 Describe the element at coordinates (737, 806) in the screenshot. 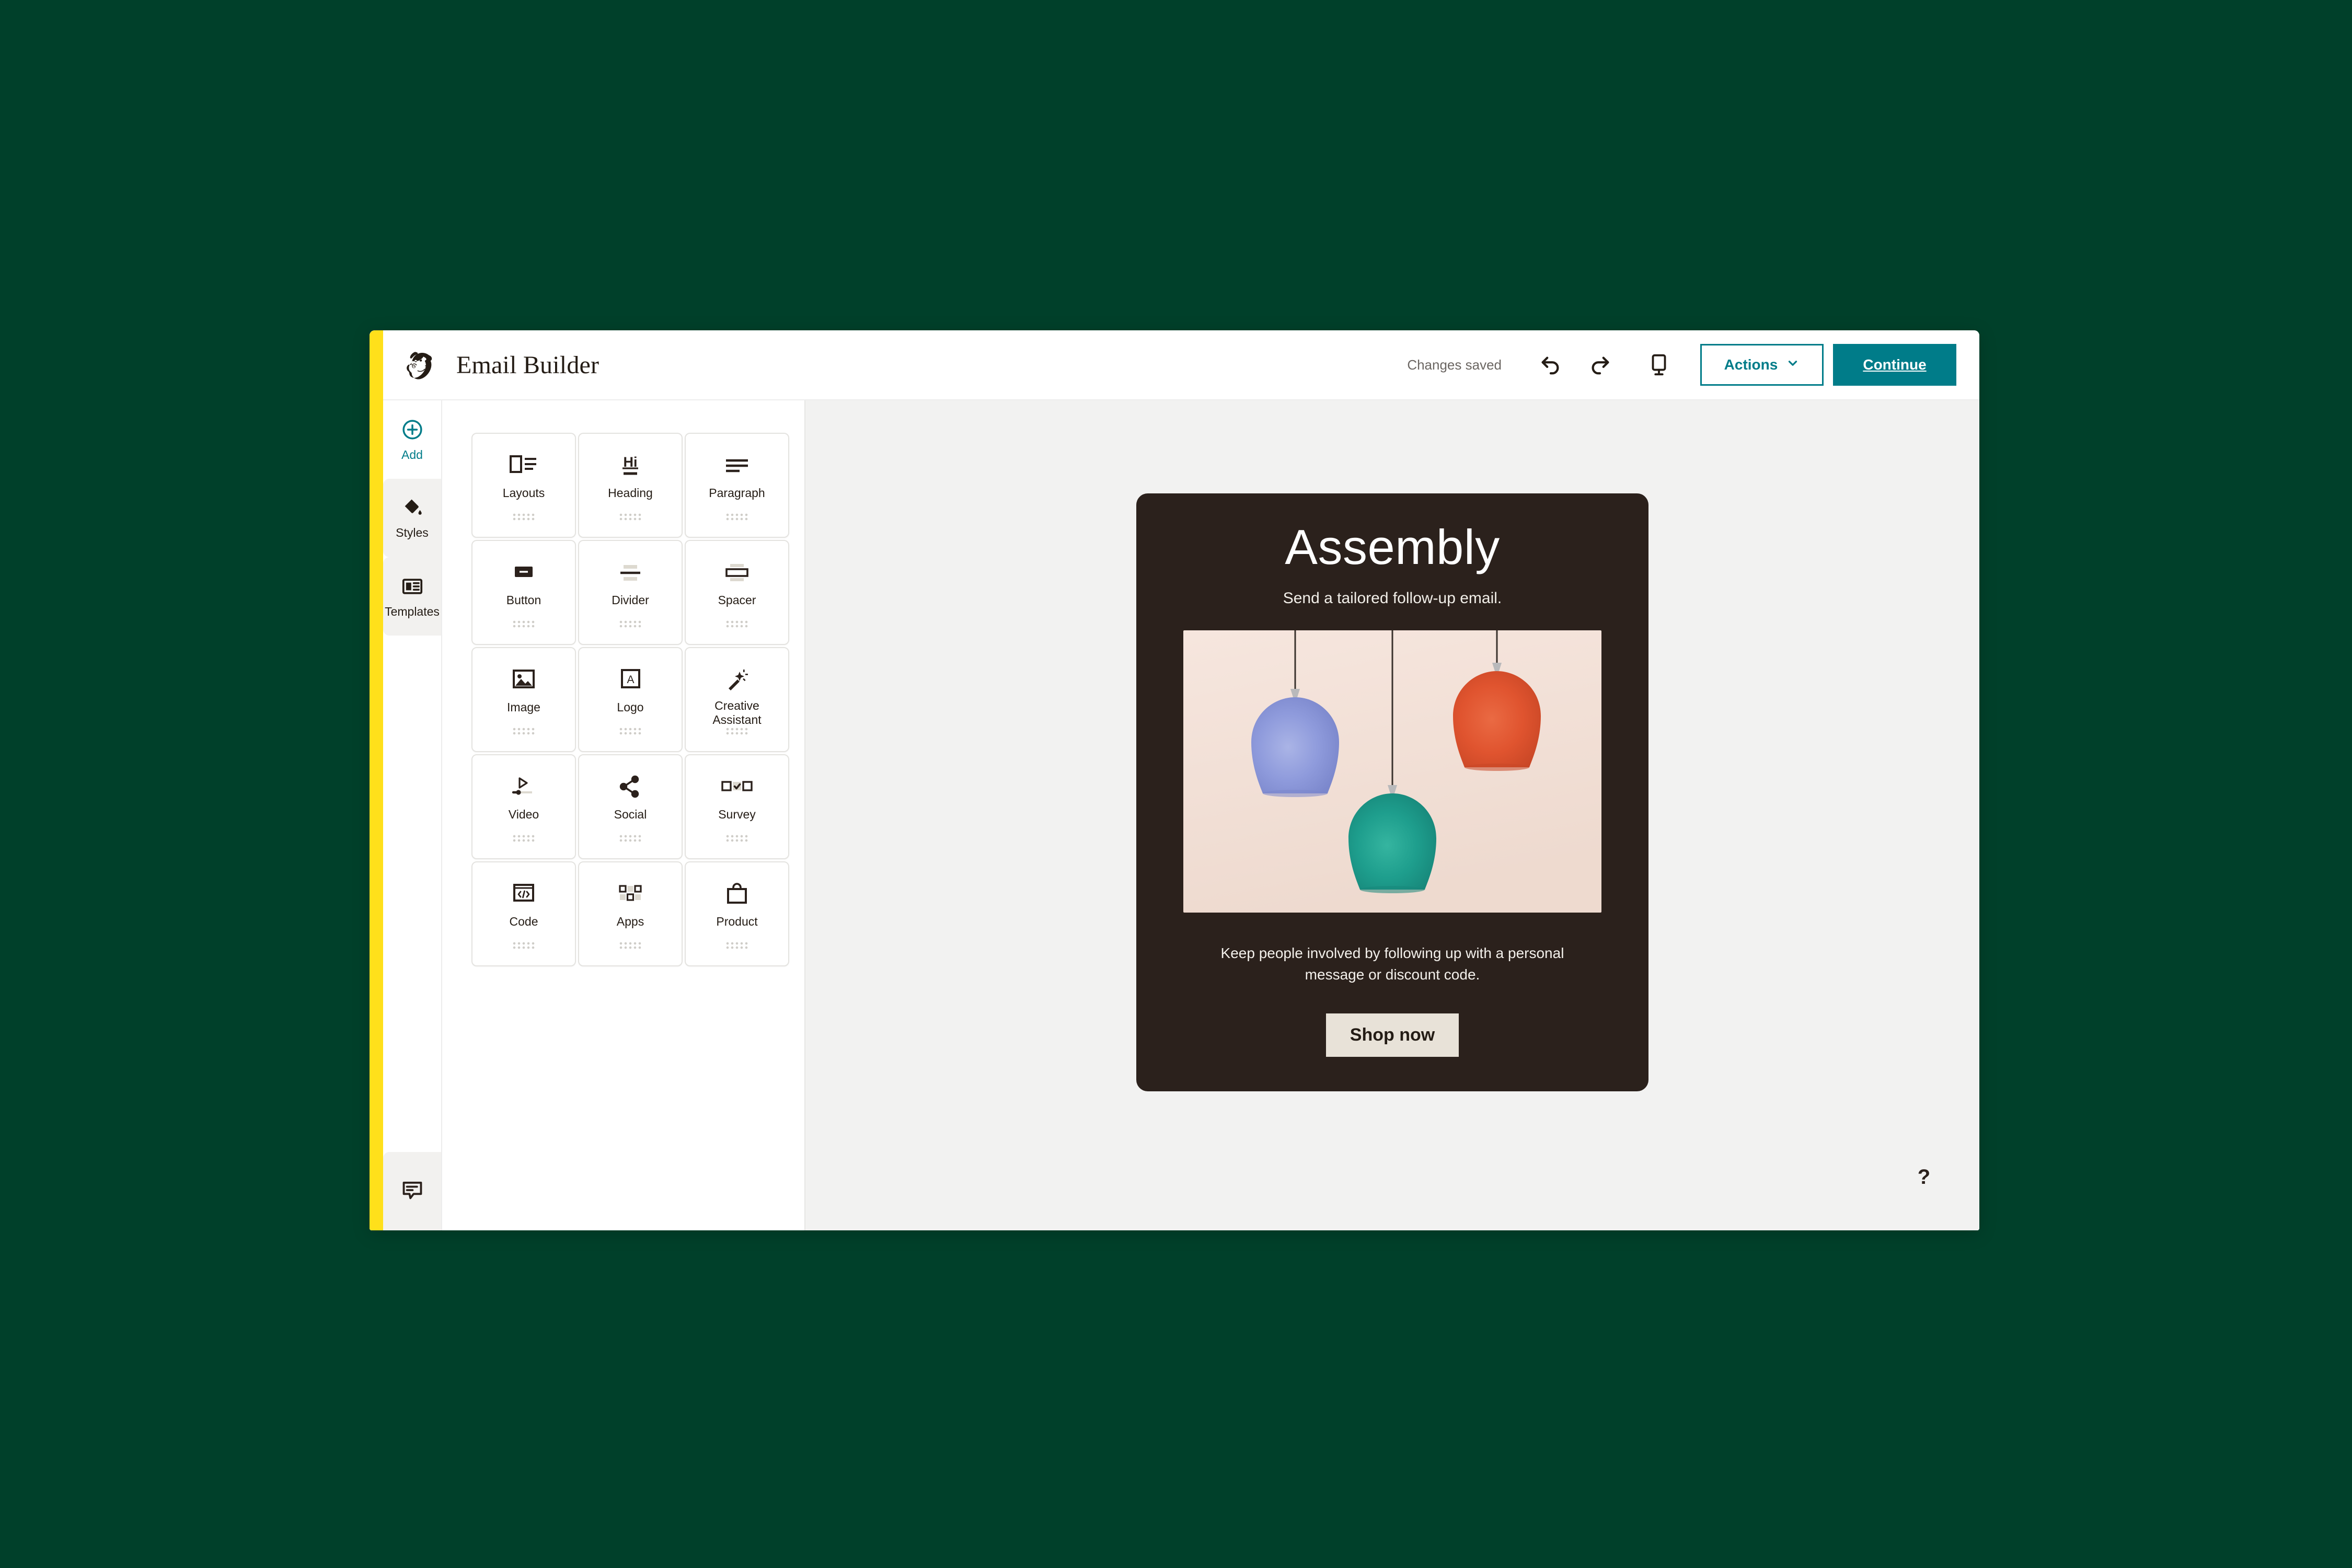

I see `block-card-survey: Survey` at that location.